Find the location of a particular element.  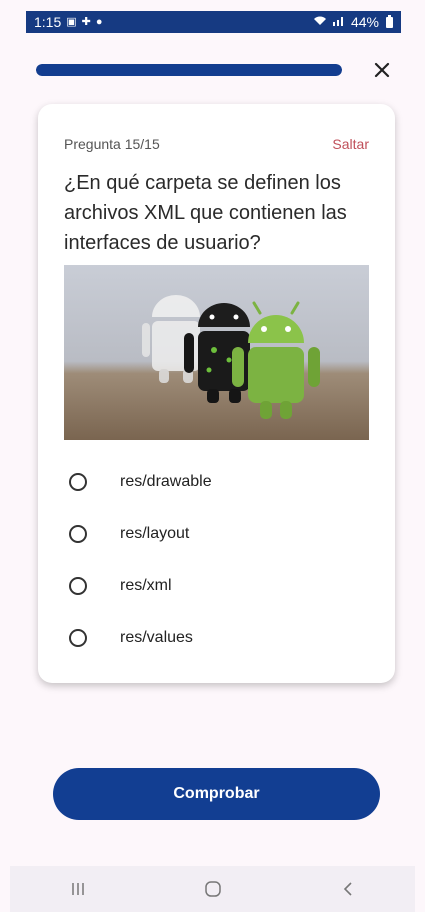

wifi-icon is located at coordinates (320, 22).